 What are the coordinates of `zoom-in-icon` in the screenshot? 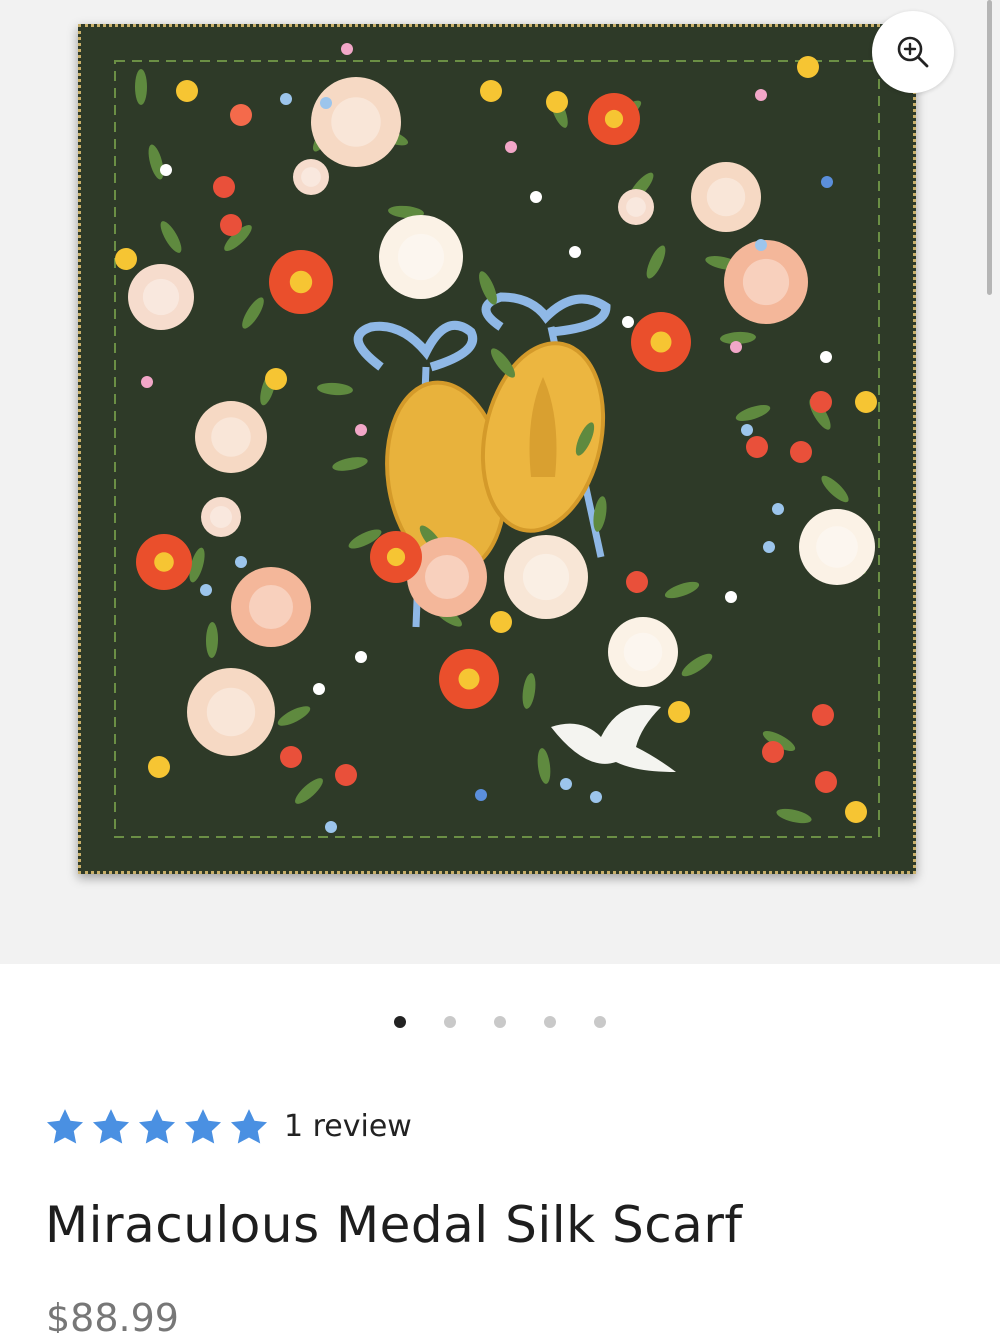 It's located at (913, 52).